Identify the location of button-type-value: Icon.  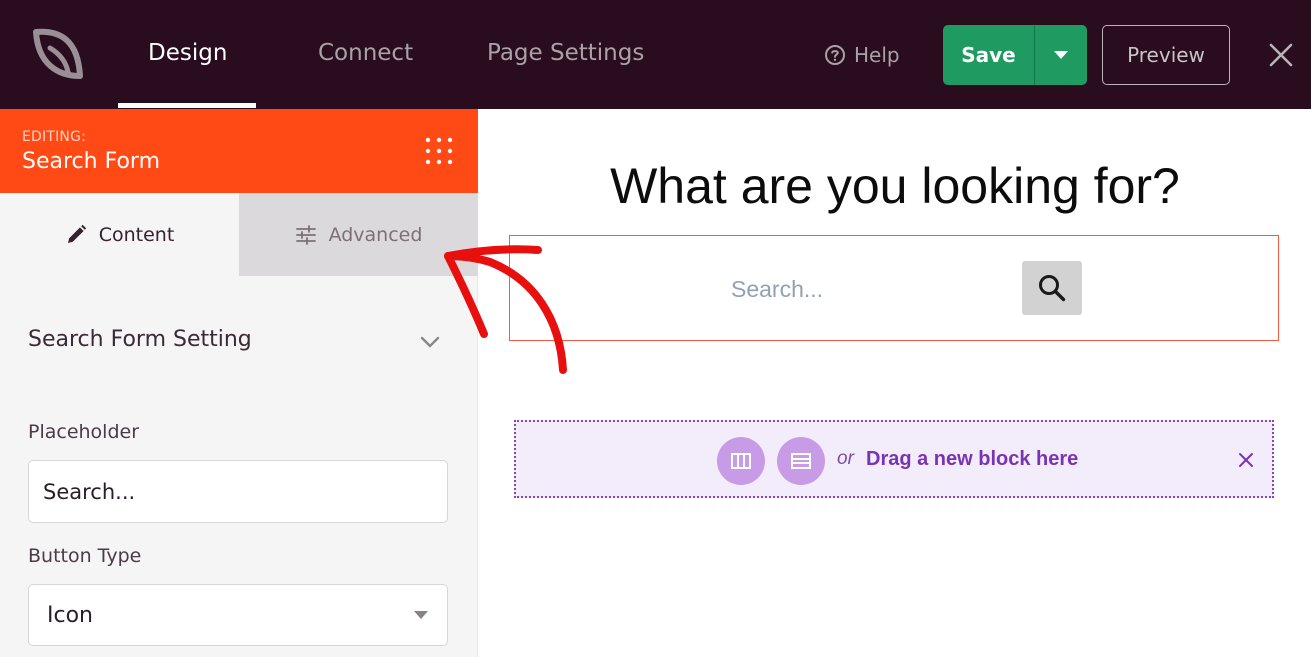
(70, 615).